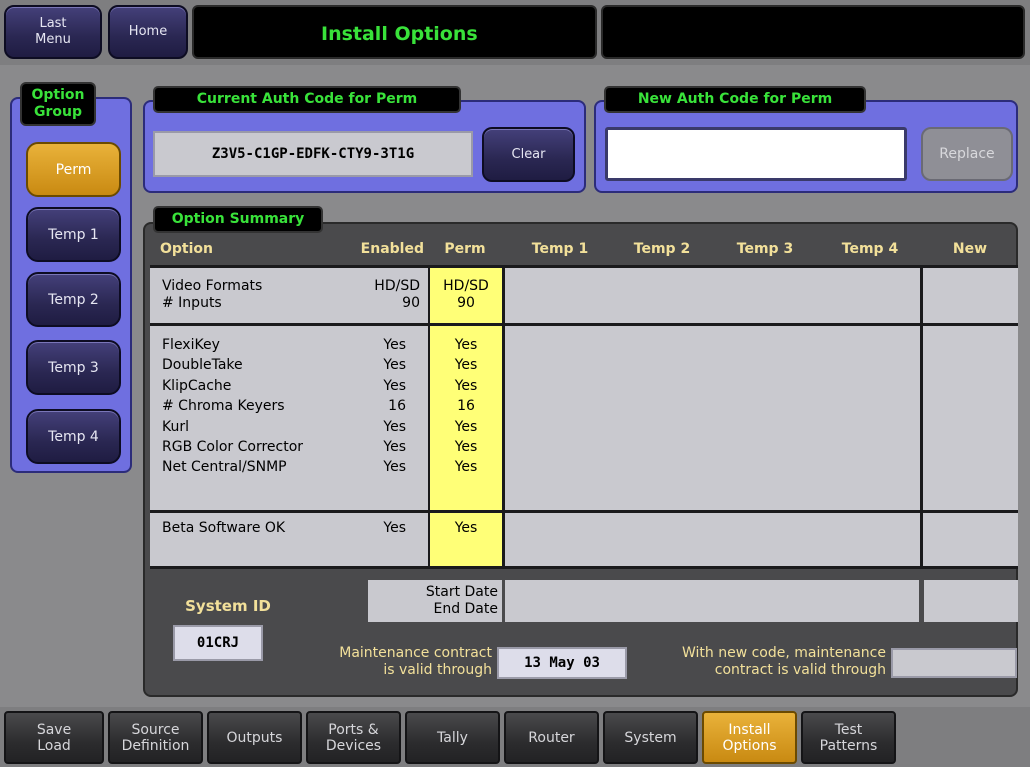 Image resolution: width=1030 pixels, height=767 pixels. Describe the element at coordinates (58, 95) in the screenshot. I see `option-group-label-line1: Option` at that location.